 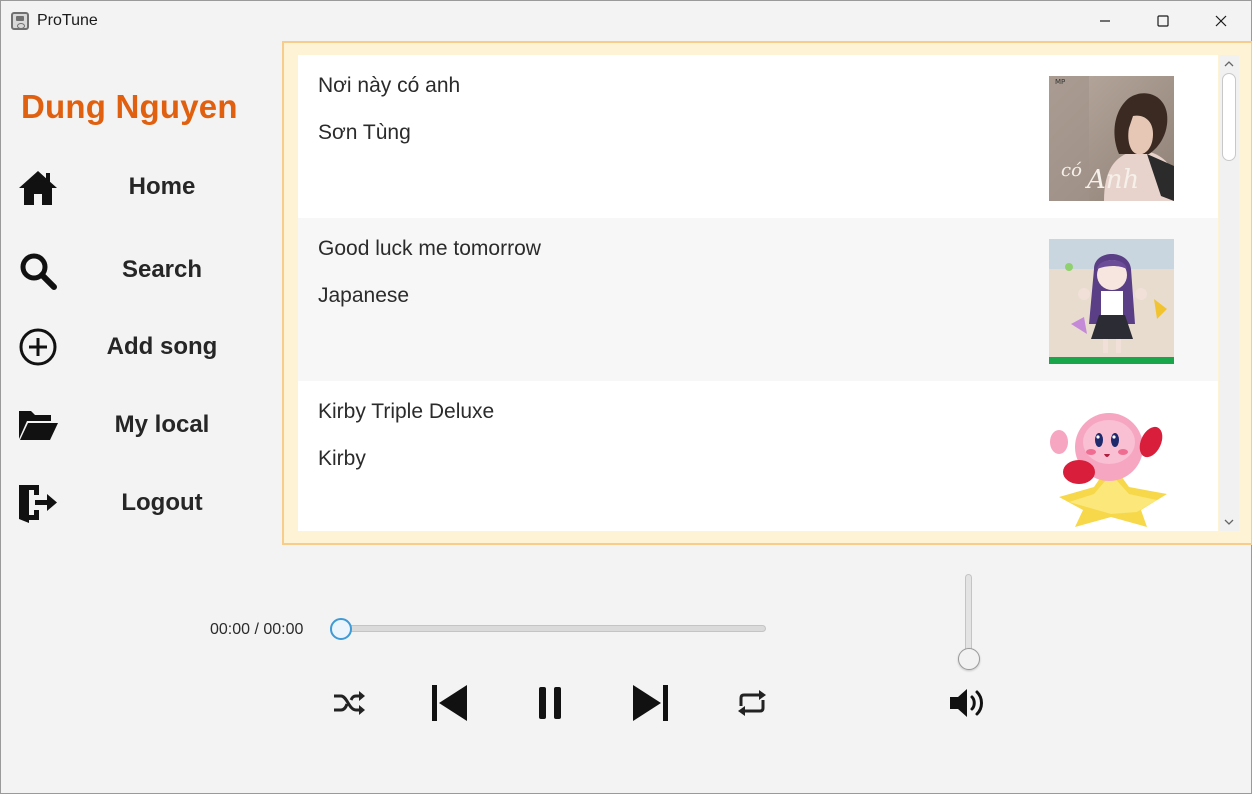 I want to click on minimize-button, so click(x=1105, y=21).